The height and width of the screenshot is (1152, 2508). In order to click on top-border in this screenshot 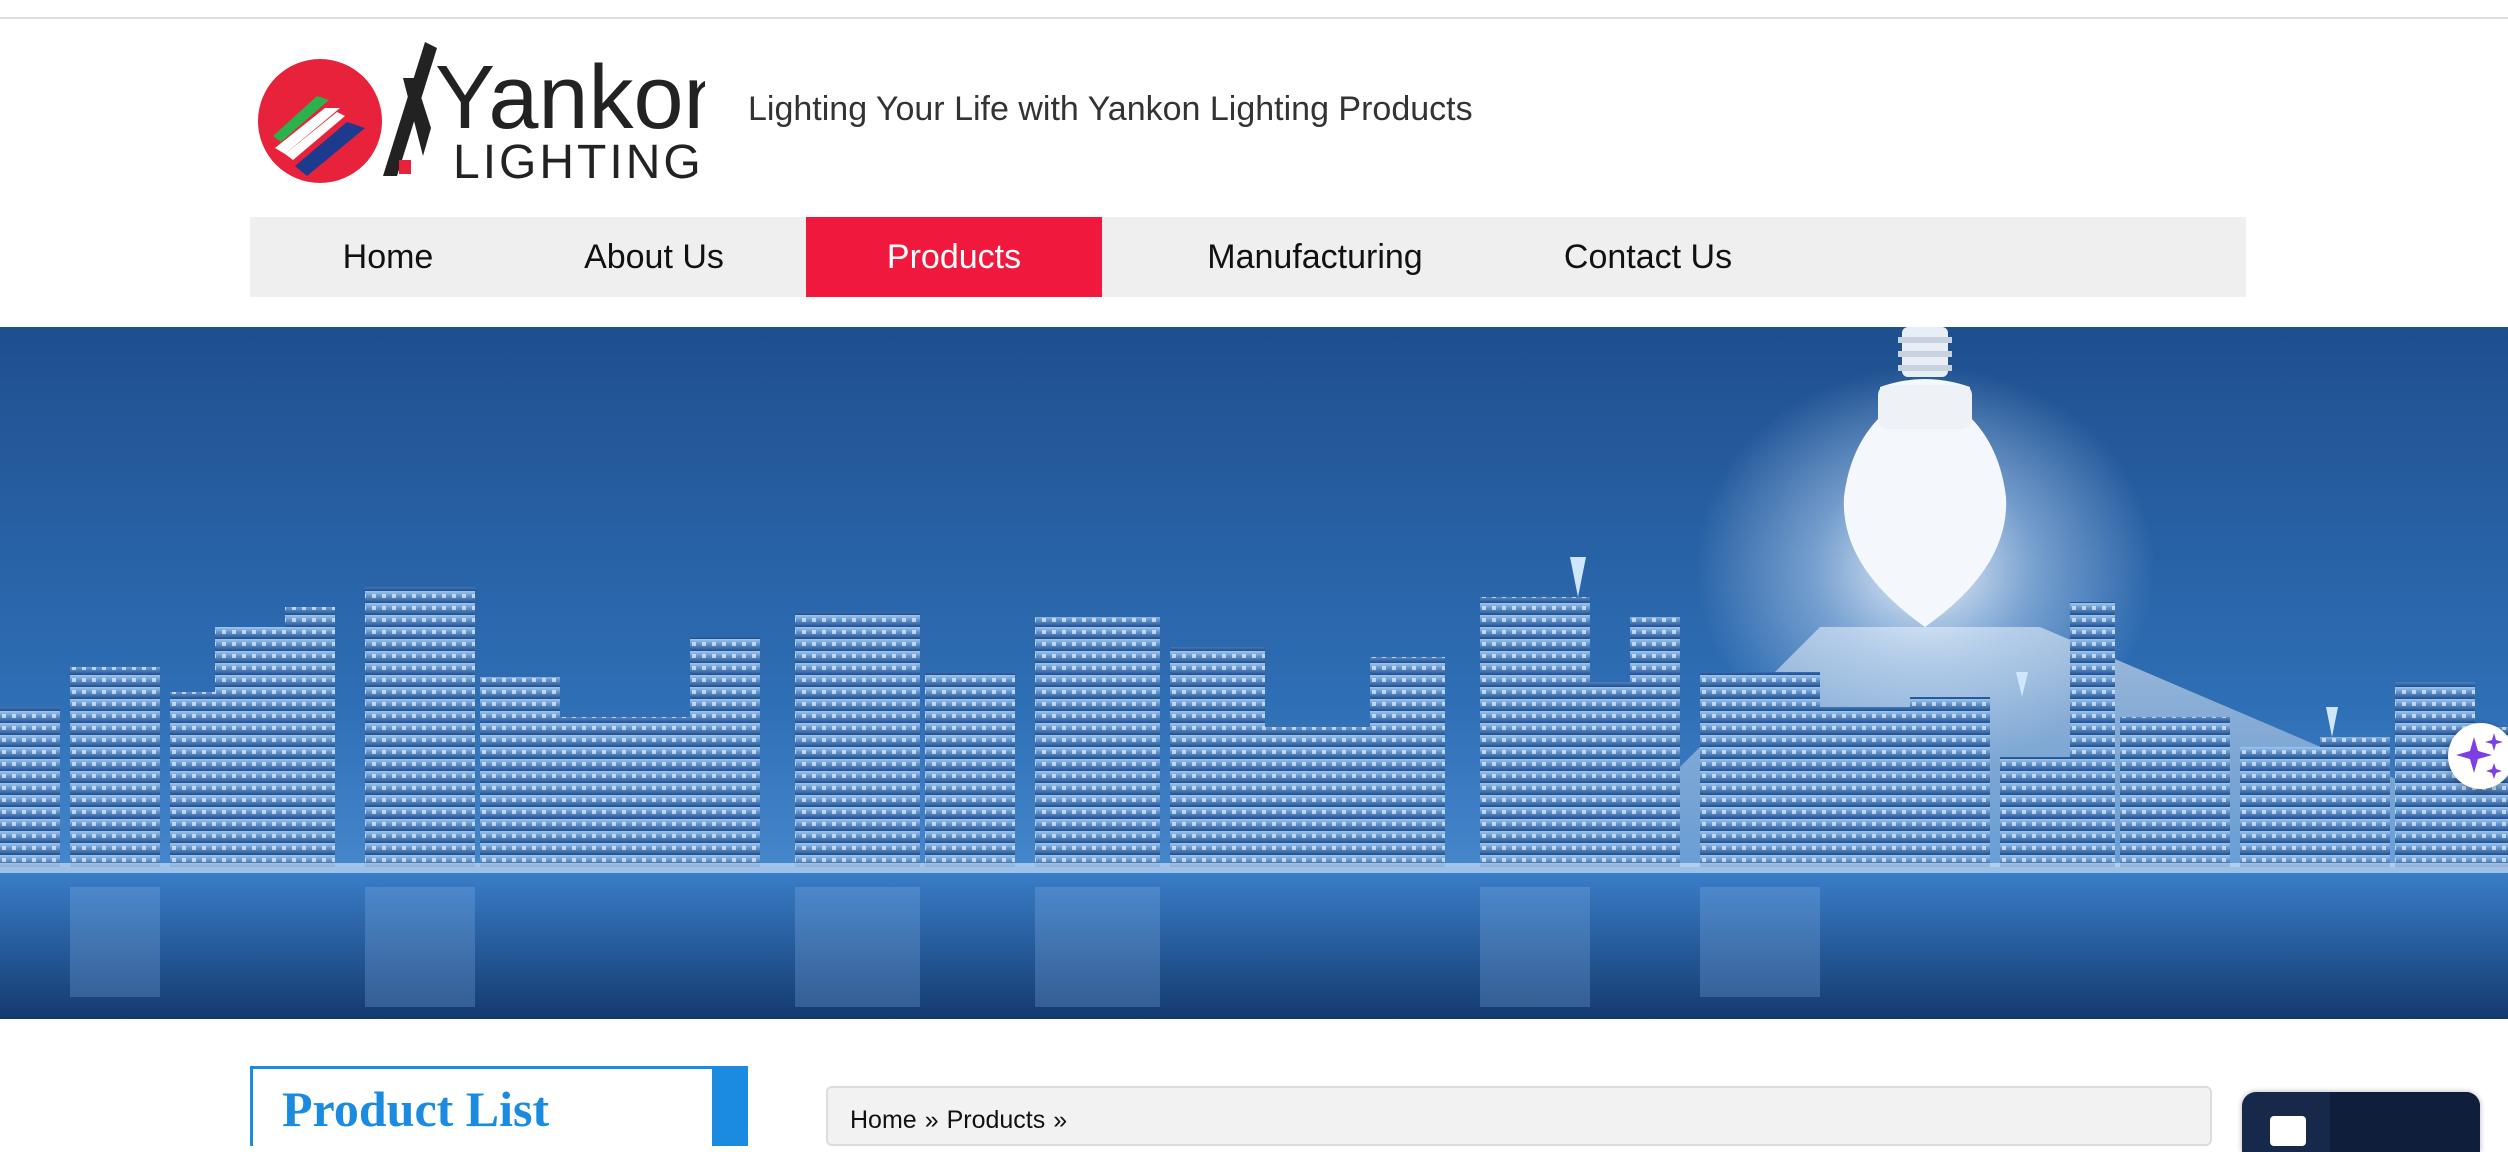, I will do `click(1254, 18)`.